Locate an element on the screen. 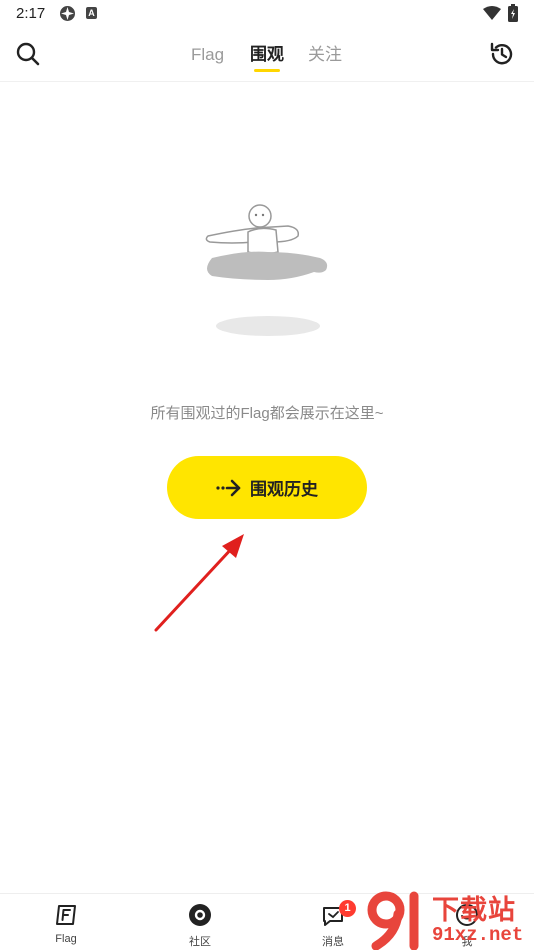 The image size is (534, 950). watermark-logo-icon is located at coordinates (393, 920).